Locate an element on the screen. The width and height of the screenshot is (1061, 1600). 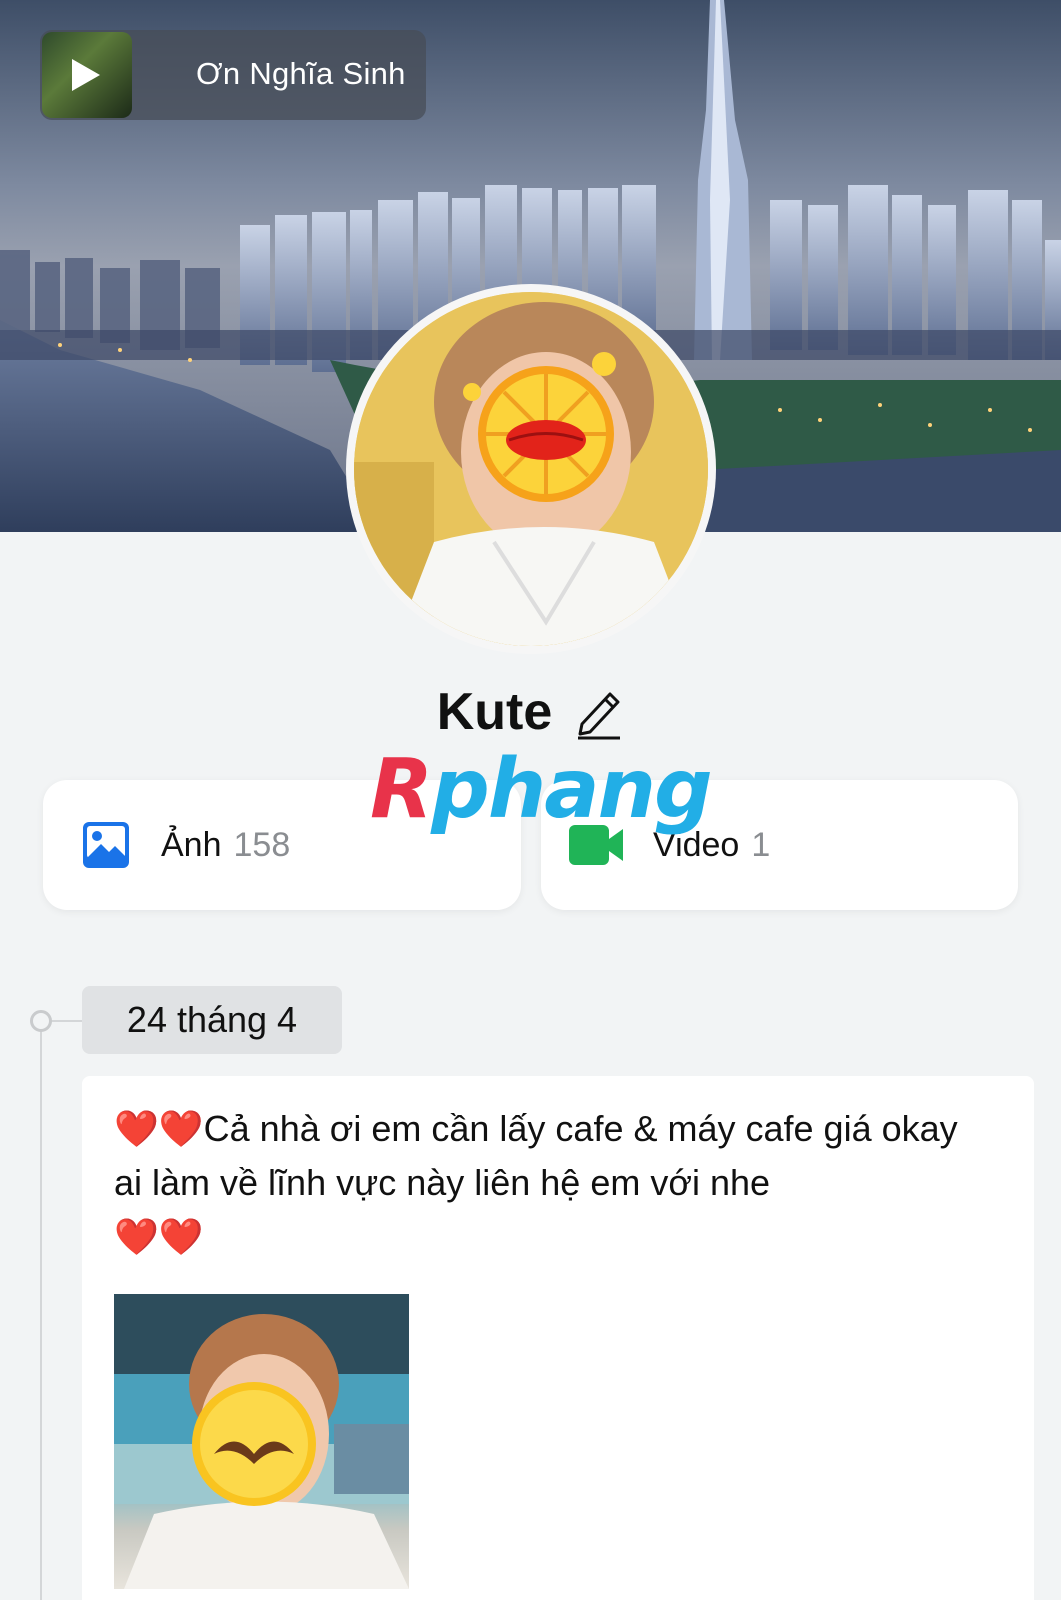
profile-name: Kute is located at coordinates (494, 712).